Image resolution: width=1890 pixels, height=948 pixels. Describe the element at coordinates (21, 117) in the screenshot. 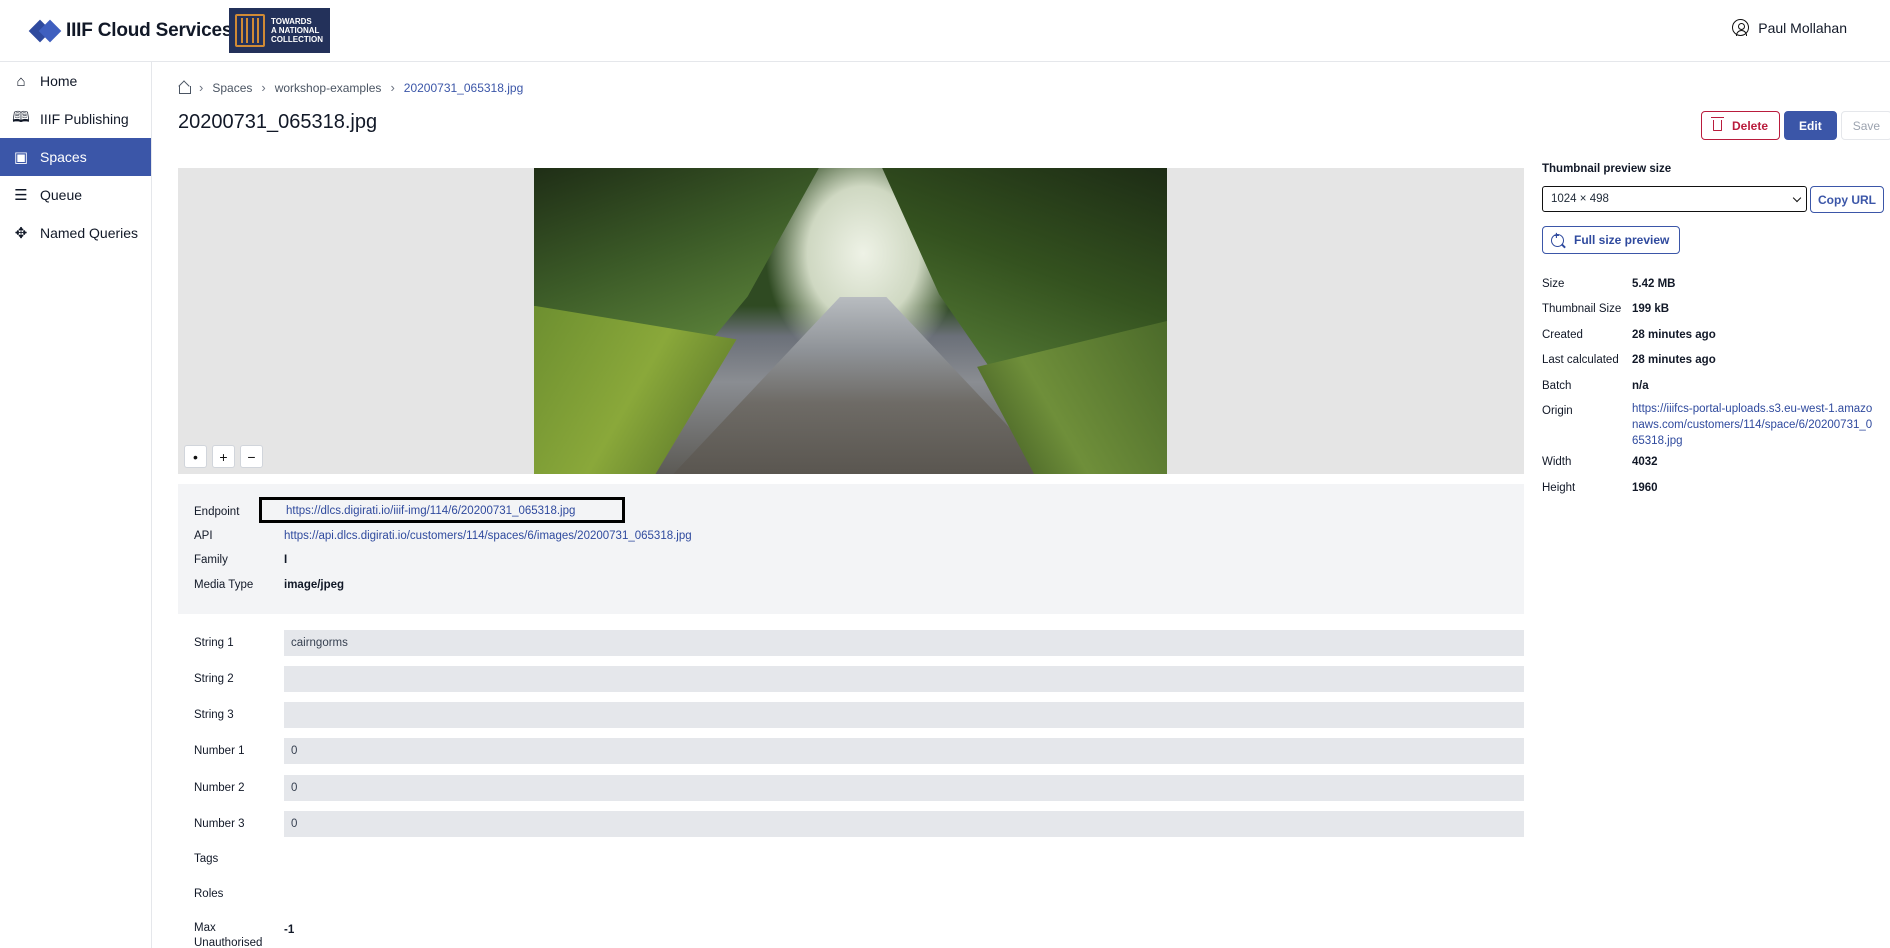

I see `book-icon: 🕮` at that location.